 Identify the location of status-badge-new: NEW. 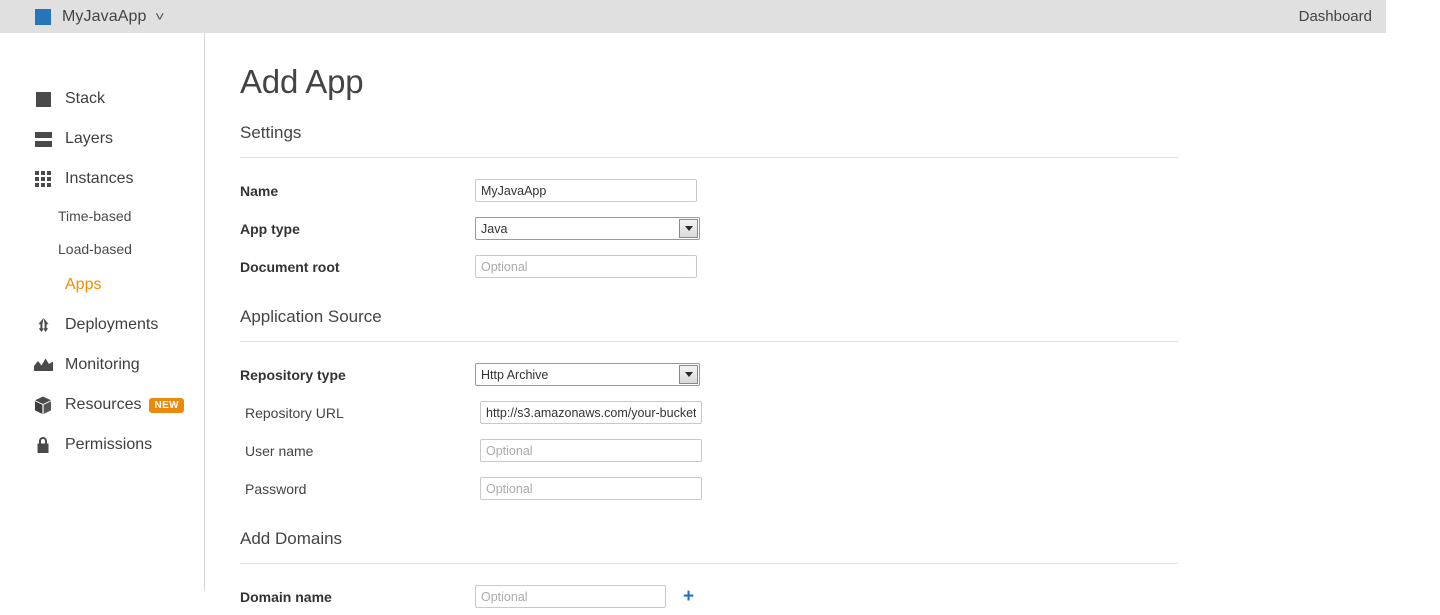
(167, 405).